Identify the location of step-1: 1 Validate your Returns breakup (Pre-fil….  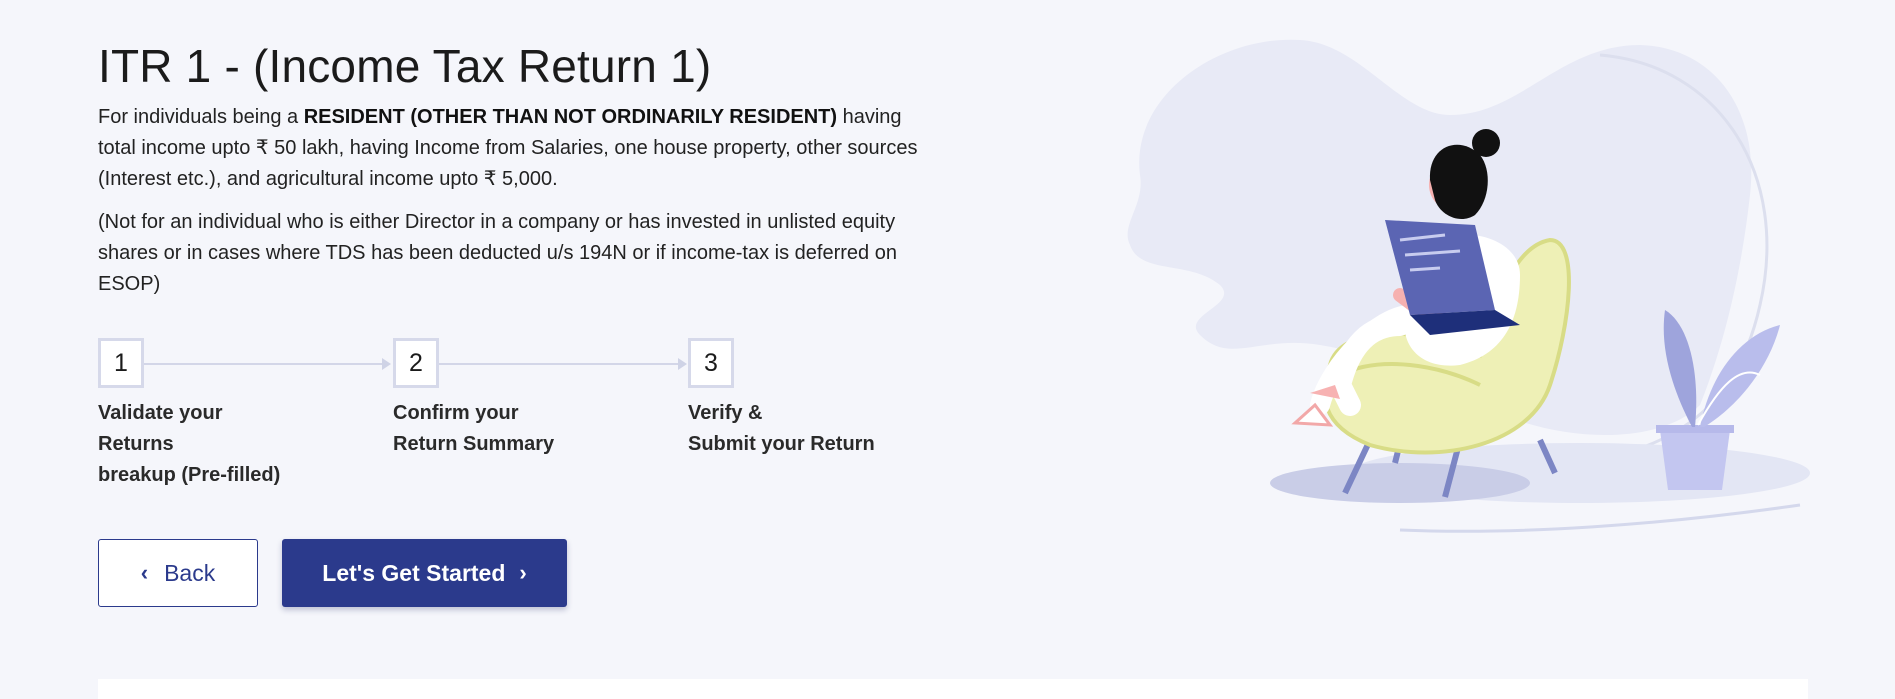
(218, 414).